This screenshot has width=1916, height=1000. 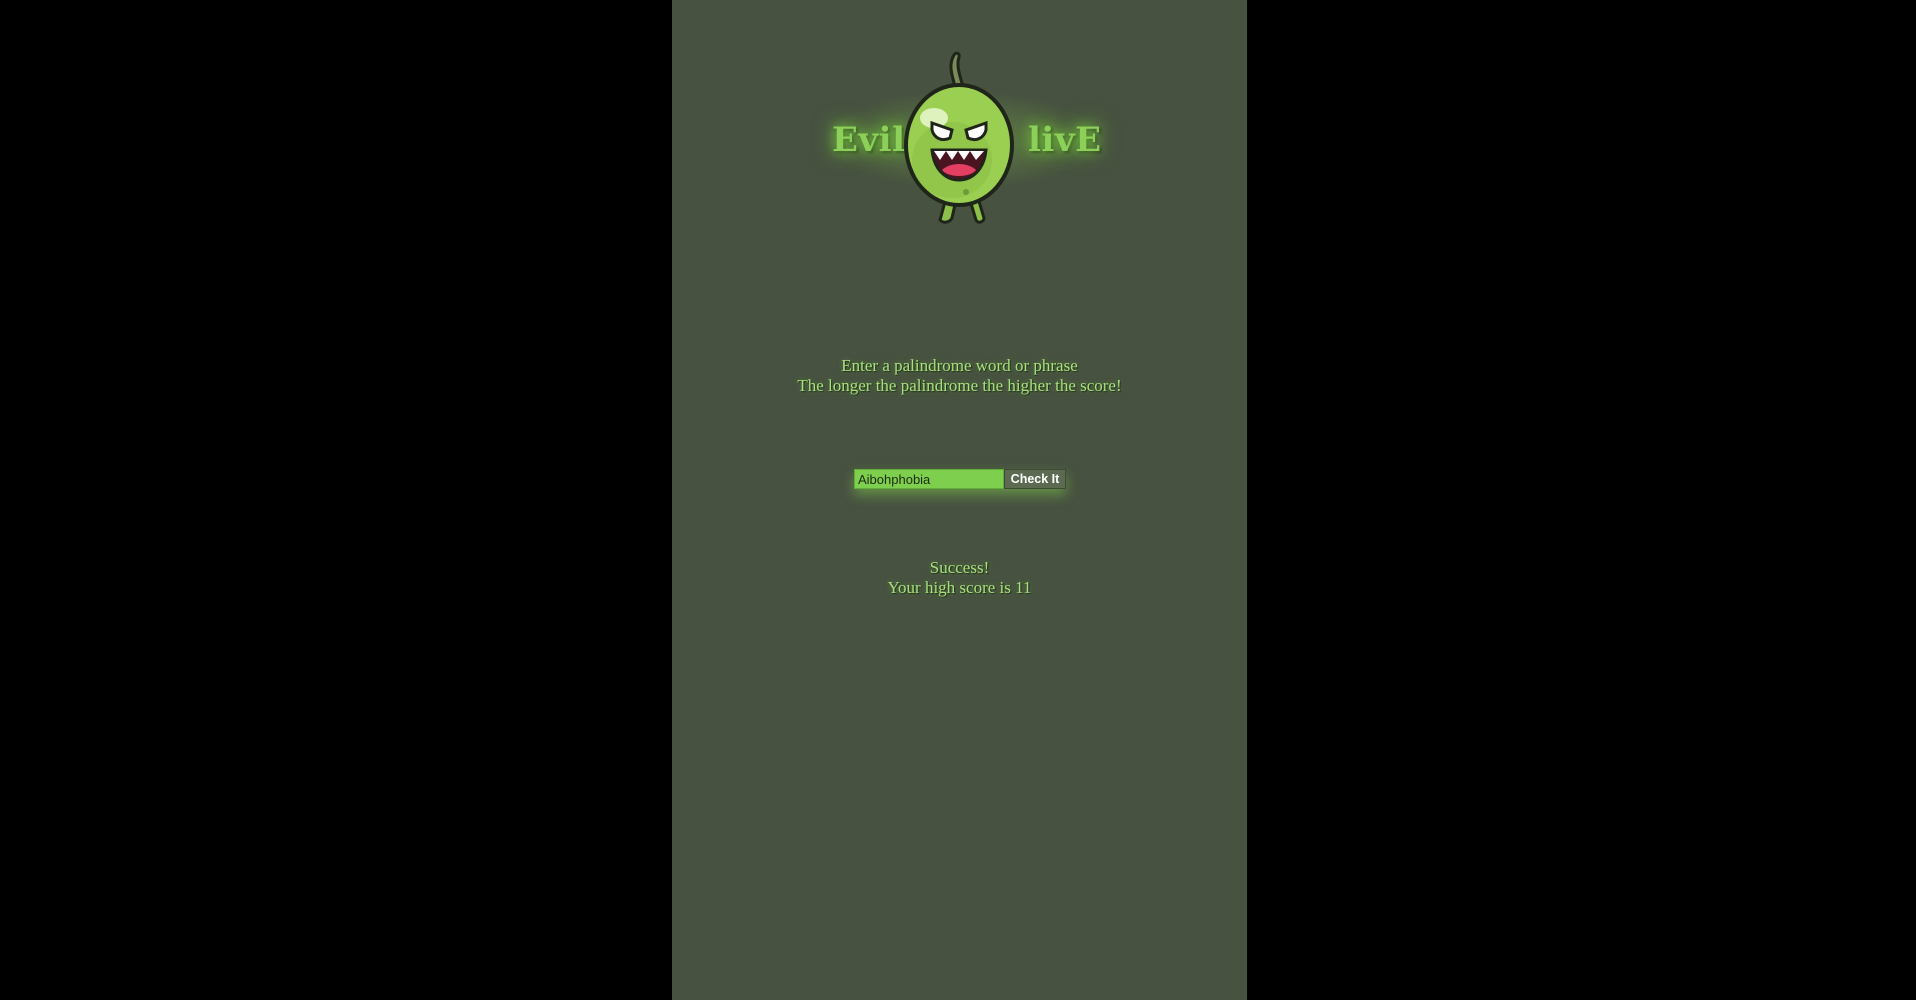 I want to click on result-message: Success! Your high score is 11, so click(x=959, y=578).